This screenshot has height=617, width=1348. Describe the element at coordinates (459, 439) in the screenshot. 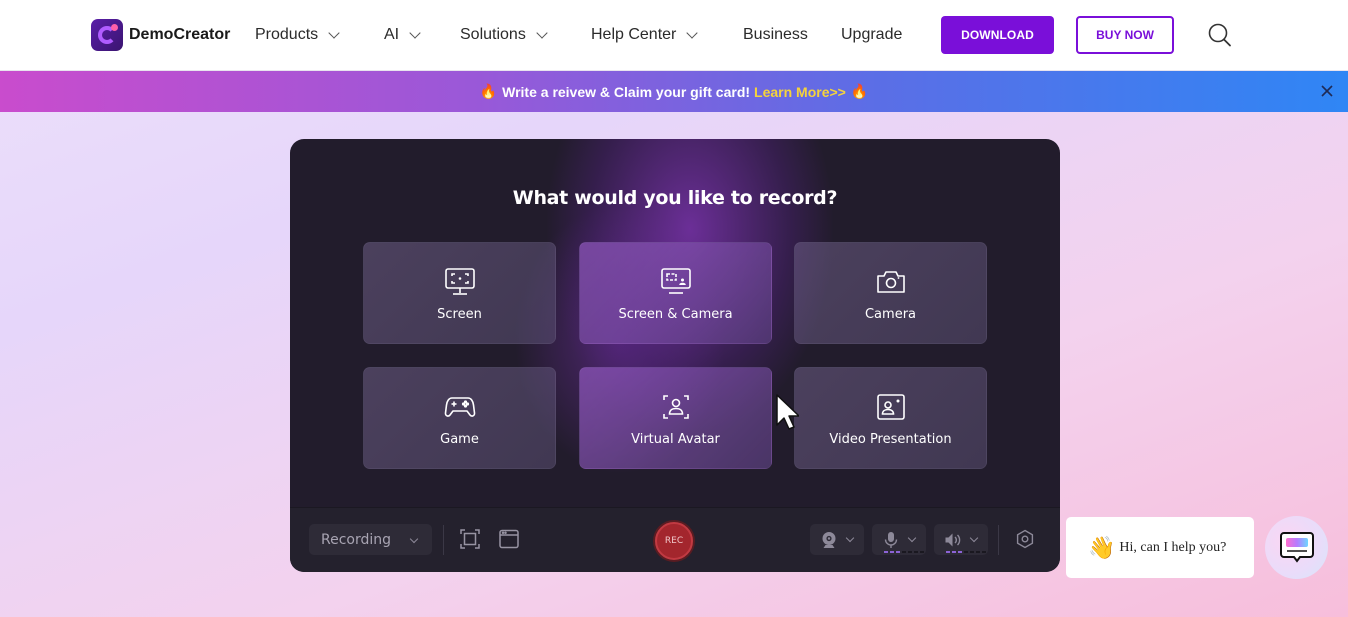

I see `tile-label: Game` at that location.